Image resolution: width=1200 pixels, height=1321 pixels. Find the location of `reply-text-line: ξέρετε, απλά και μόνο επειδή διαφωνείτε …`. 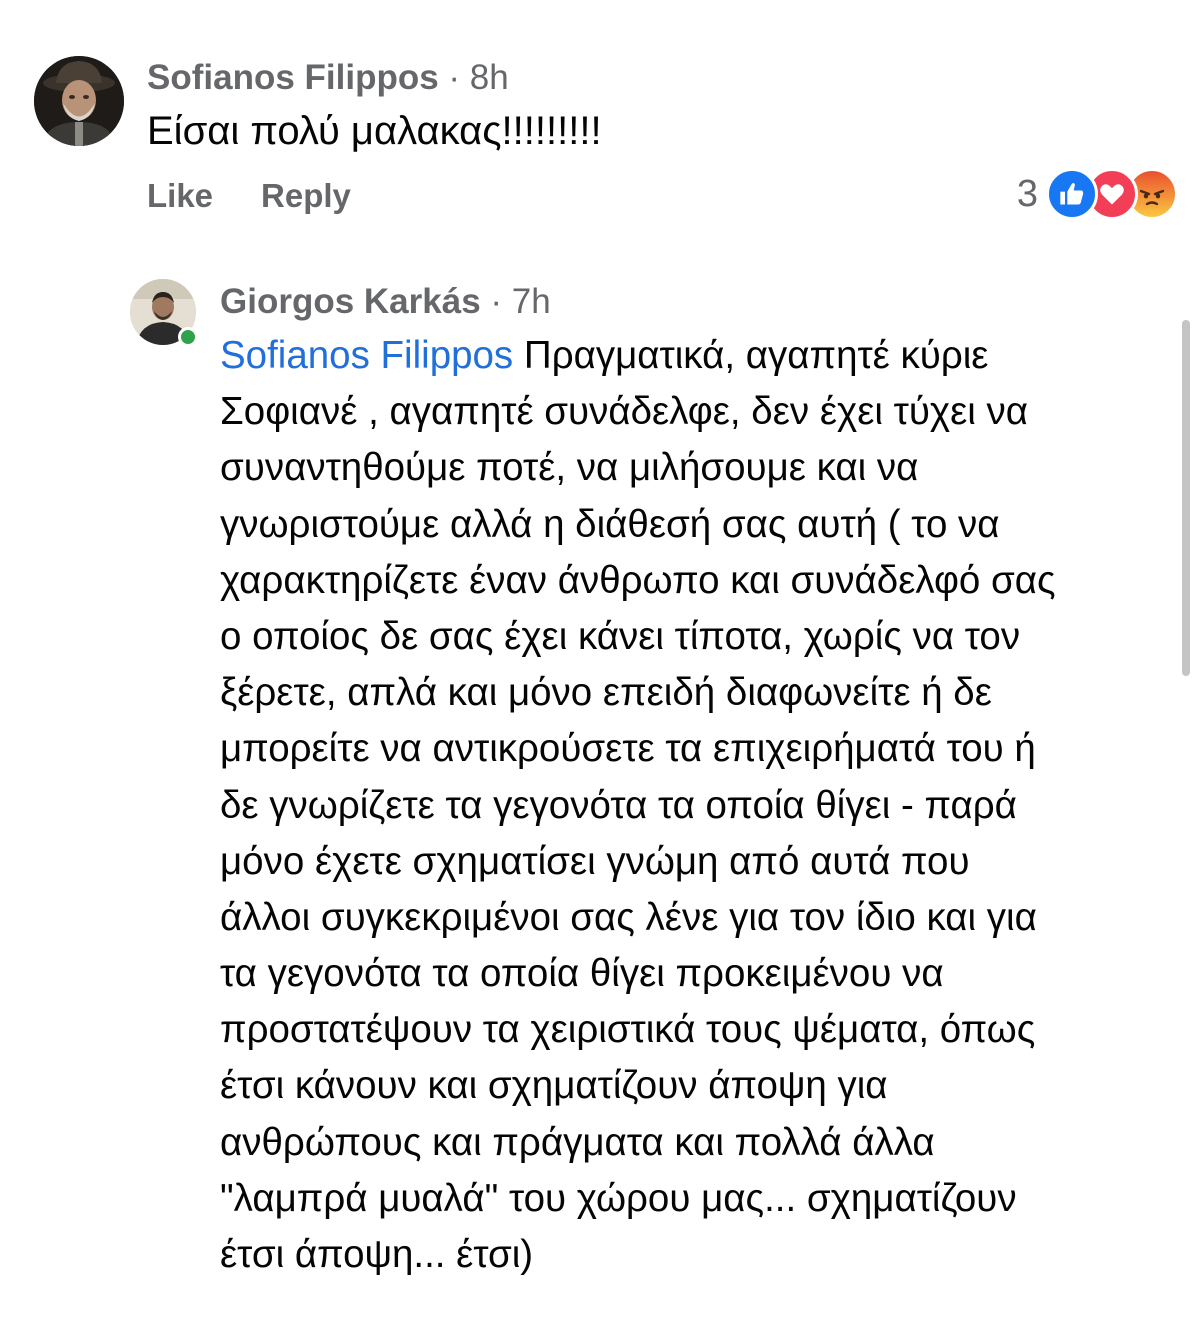

reply-text-line: ξέρετε, απλά και μόνο επειδή διαφωνείτε … is located at coordinates (606, 693).